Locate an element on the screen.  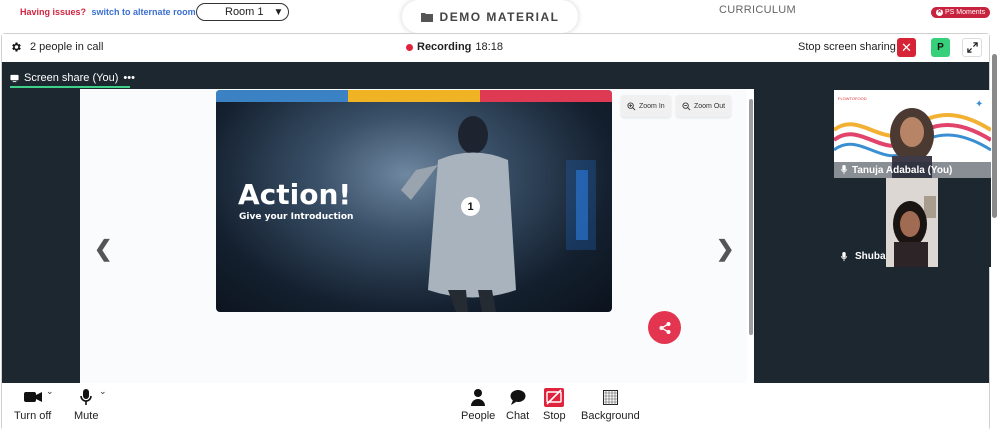
zoom-out-button: Zoom Out is located at coordinates (704, 106).